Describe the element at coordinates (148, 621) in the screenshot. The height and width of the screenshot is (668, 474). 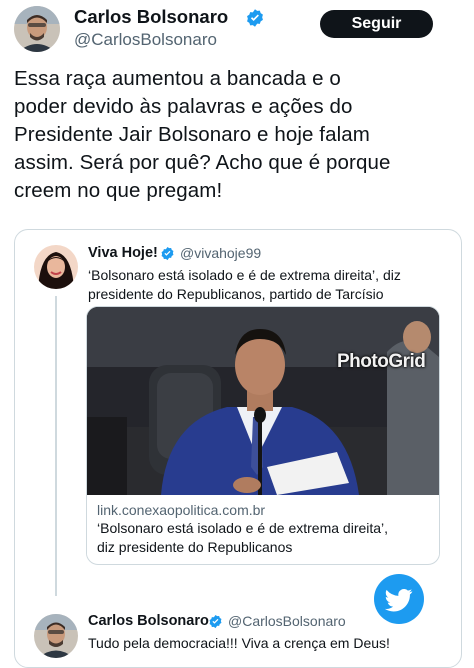
I see `reply-author-name: Carlos Bolsonaro` at that location.